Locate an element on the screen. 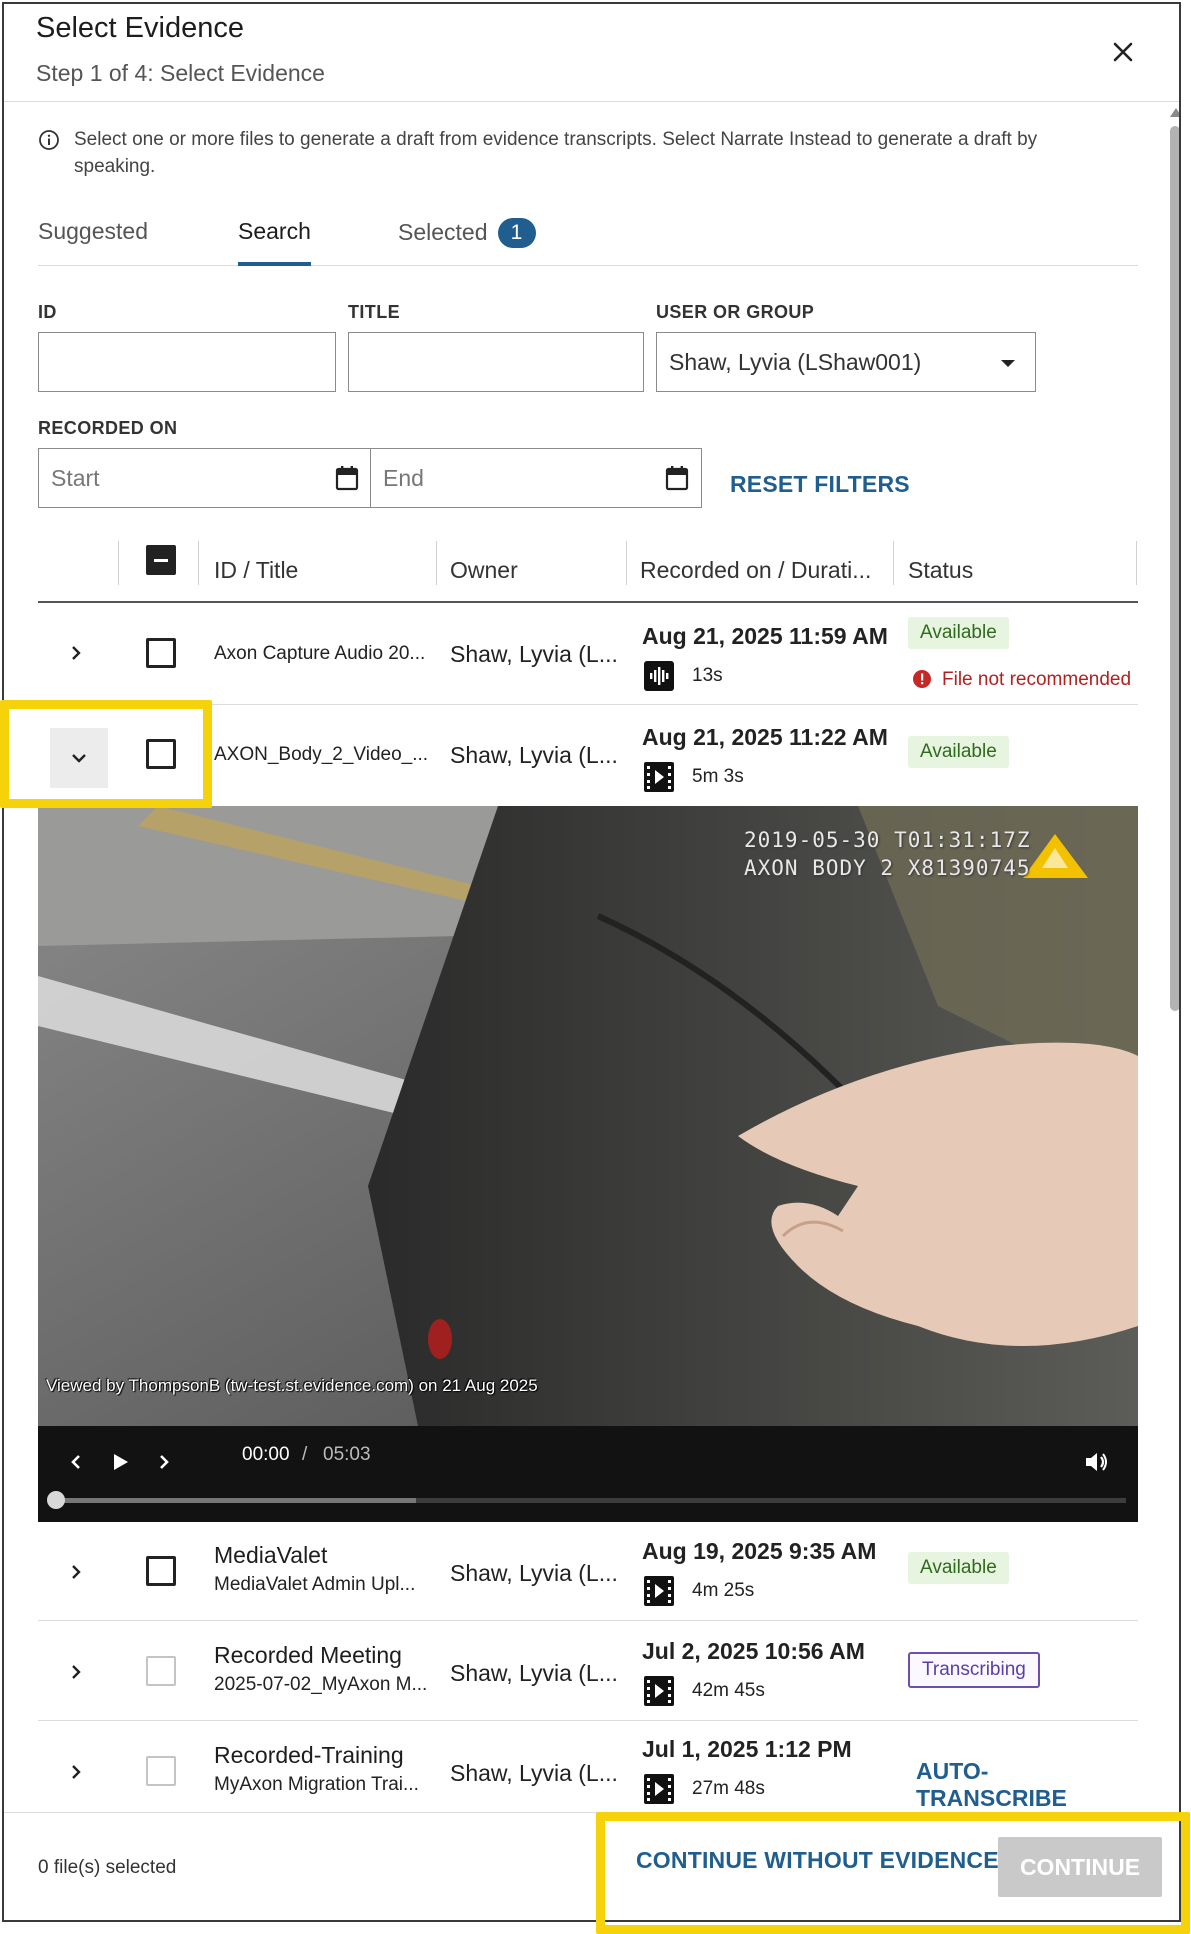 The width and height of the screenshot is (1191, 1934). user-group-filter-label: USER OR GROUP is located at coordinates (735, 312).